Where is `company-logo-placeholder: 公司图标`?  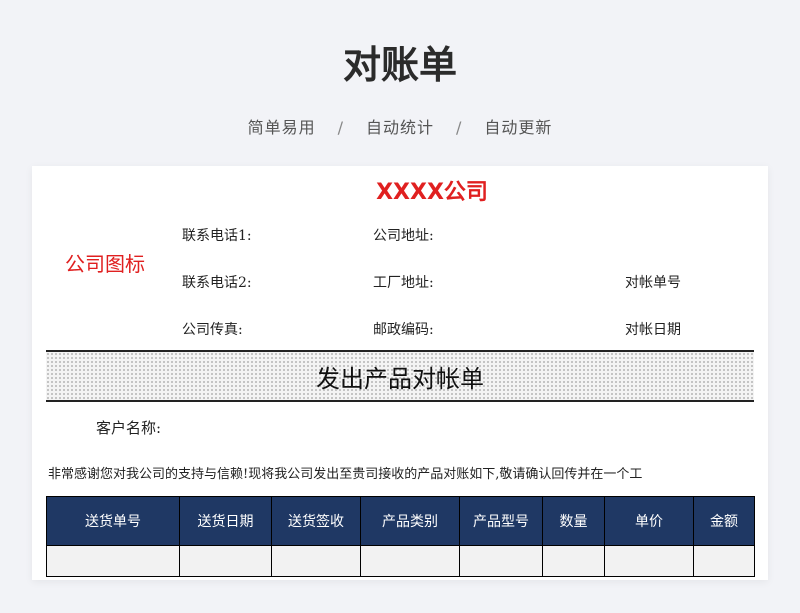 company-logo-placeholder: 公司图标 is located at coordinates (105, 264).